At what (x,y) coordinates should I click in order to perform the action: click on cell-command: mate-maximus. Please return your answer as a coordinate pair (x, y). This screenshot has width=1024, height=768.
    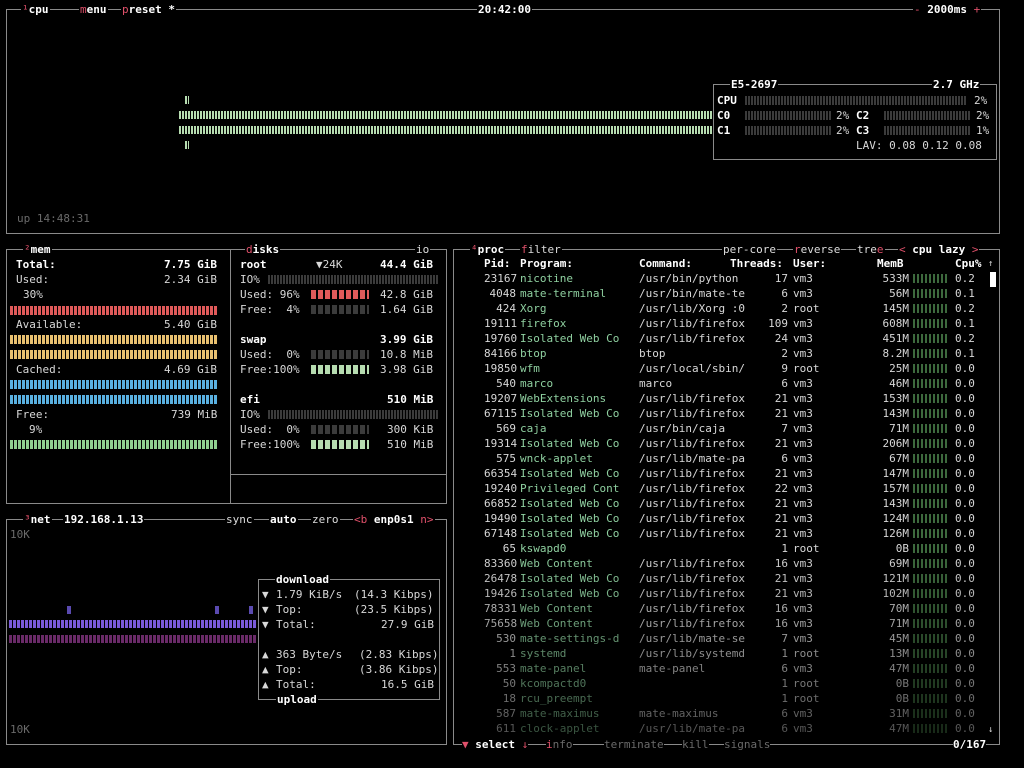
    Looking at the image, I should click on (679, 713).